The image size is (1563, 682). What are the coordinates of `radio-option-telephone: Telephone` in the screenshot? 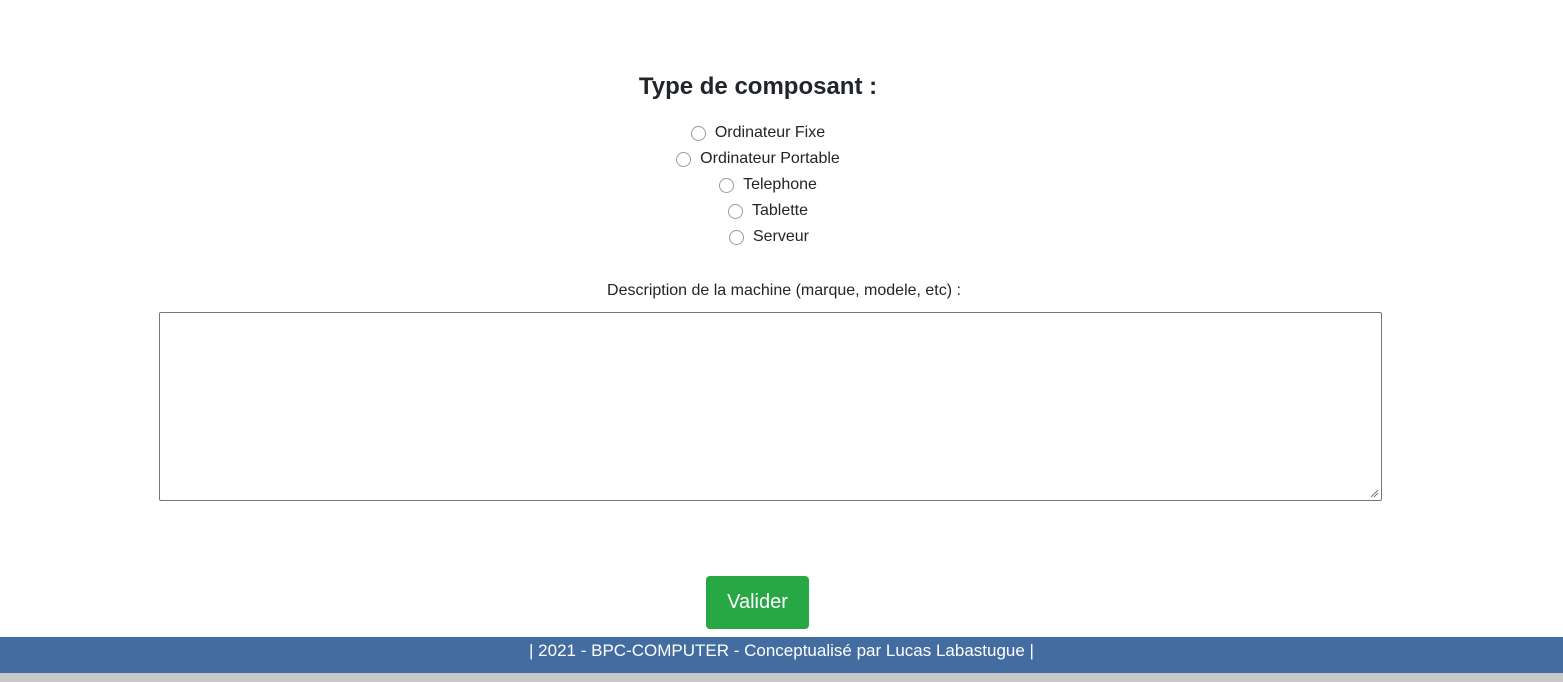 It's located at (758, 185).